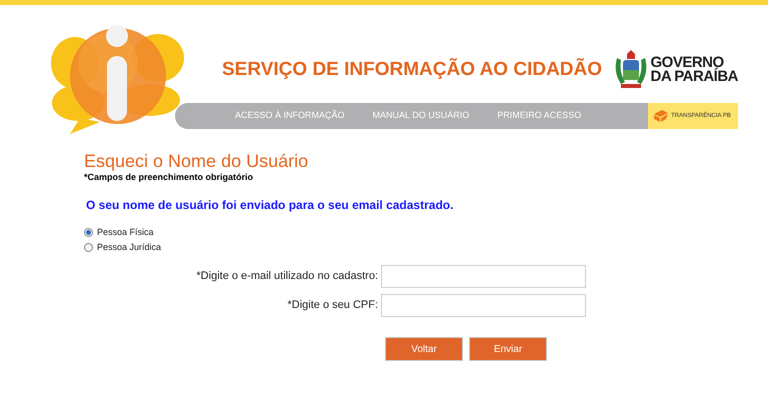 This screenshot has height=417, width=768. Describe the element at coordinates (661, 116) in the screenshot. I see `cube-icon` at that location.